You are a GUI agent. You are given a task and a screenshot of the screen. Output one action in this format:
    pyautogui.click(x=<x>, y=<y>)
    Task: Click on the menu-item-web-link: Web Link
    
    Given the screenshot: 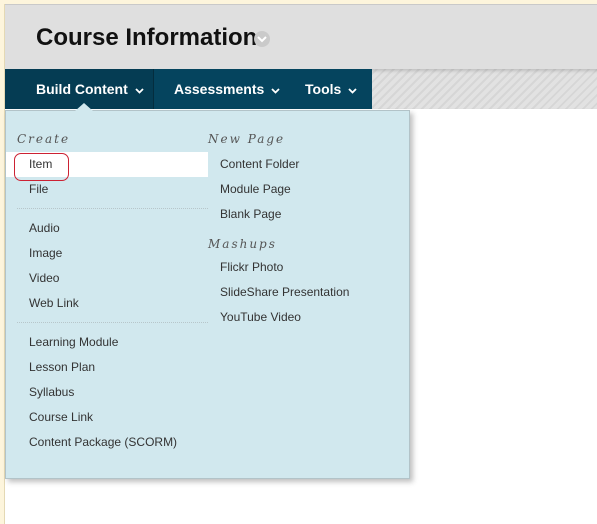 What is the action you would take?
    pyautogui.click(x=107, y=303)
    